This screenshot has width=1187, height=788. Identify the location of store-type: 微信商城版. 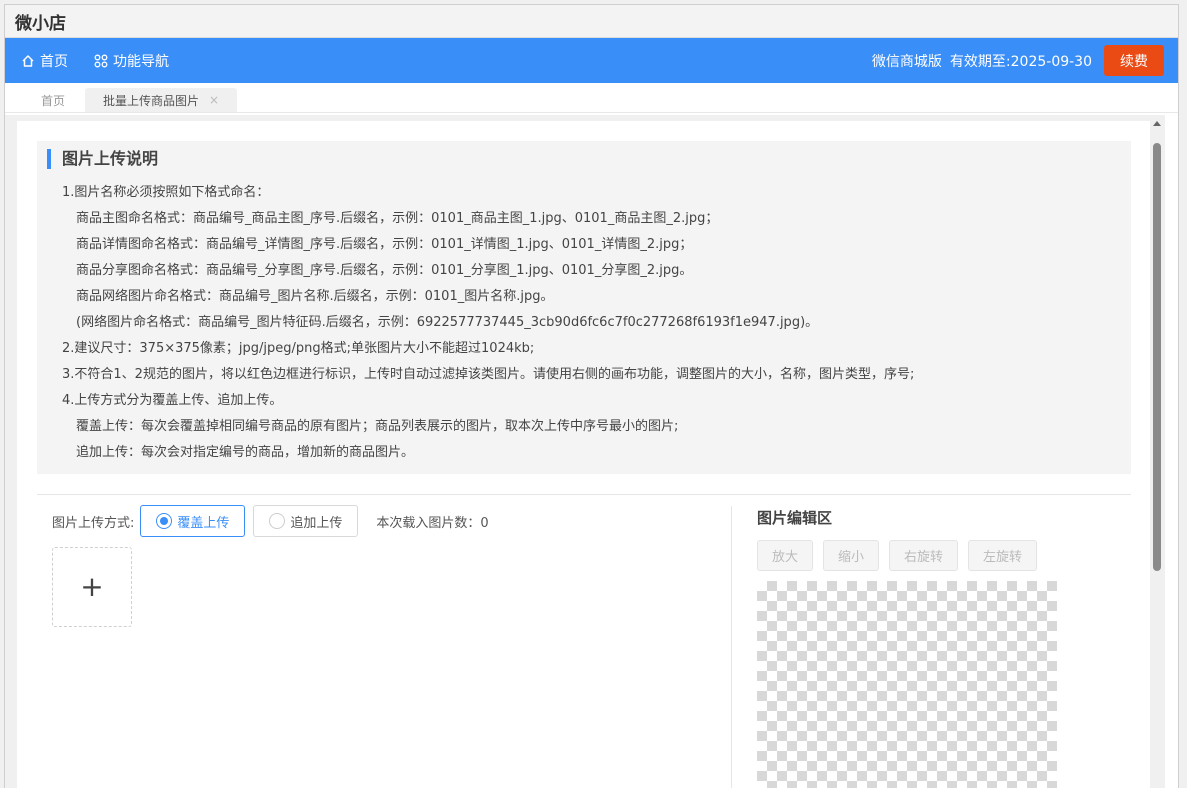
(906, 61).